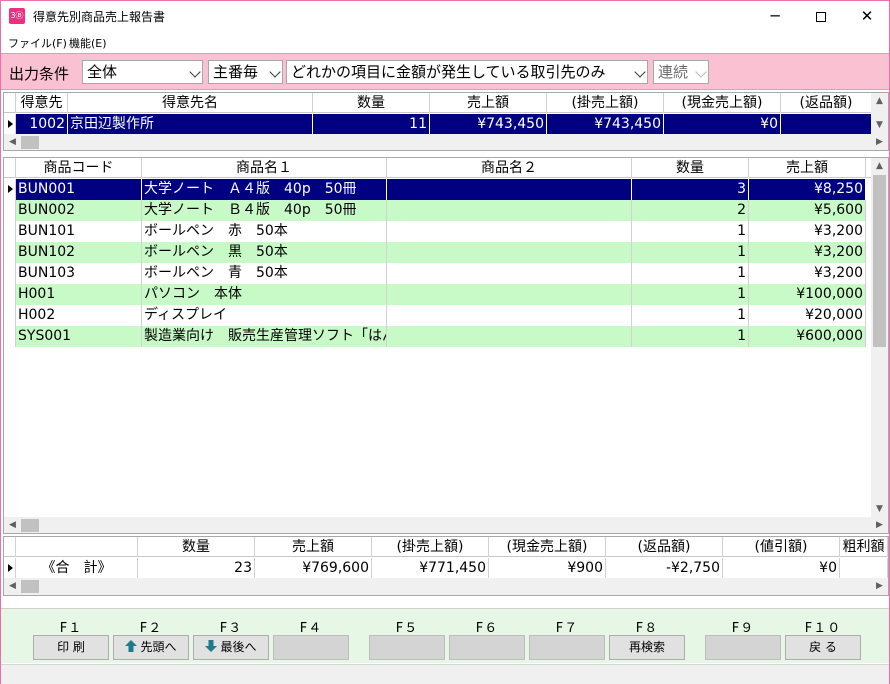 This screenshot has width=890, height=684. I want to click on minimize-button: ─, so click(775, 16).